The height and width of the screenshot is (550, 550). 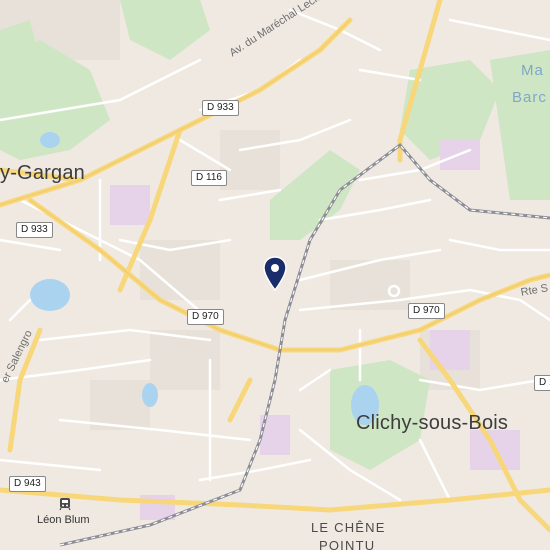 What do you see at coordinates (42, 173) in the screenshot?
I see `place-label-gargan: y-Gargan` at bounding box center [42, 173].